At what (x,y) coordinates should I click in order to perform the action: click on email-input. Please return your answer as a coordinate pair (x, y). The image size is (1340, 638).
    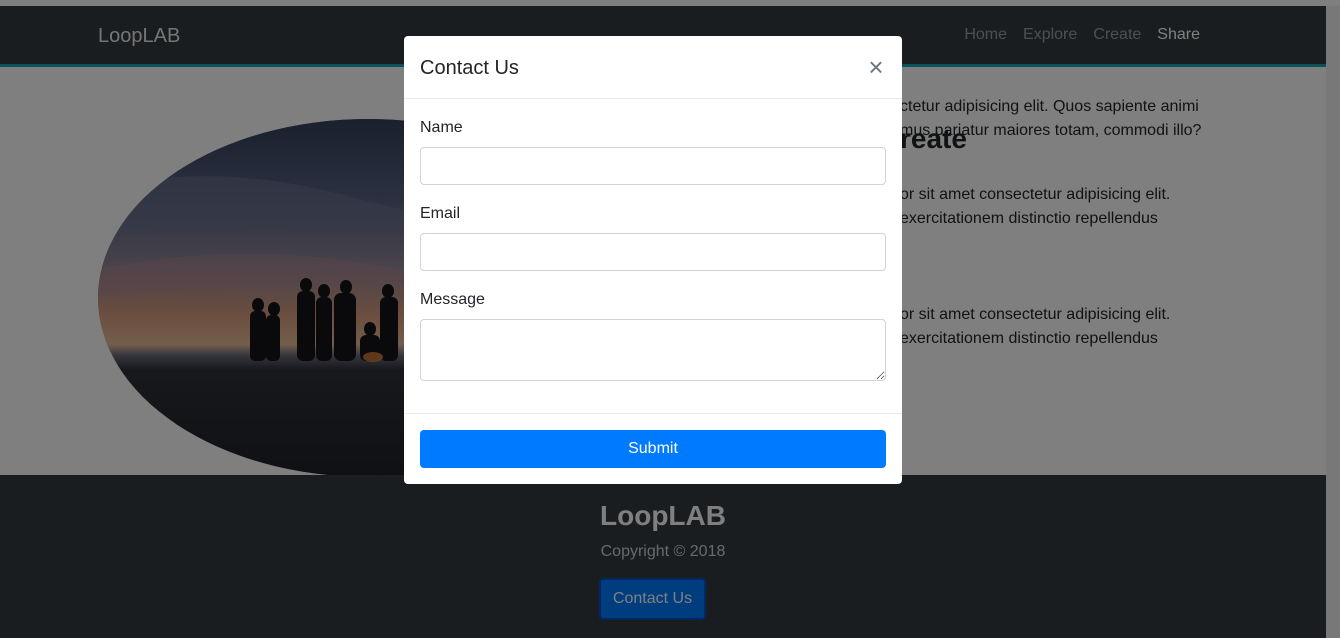
    Looking at the image, I should click on (653, 252).